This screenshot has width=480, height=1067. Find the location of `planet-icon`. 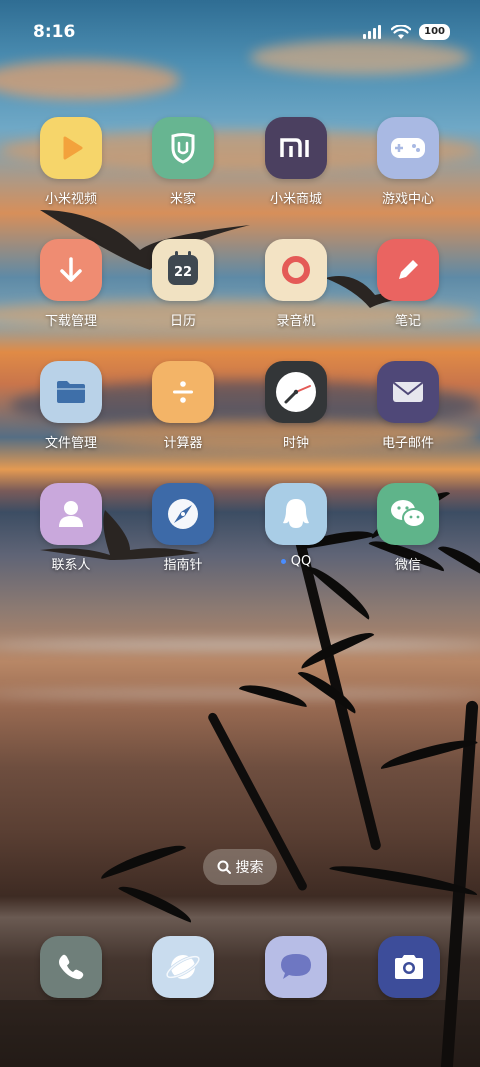

planet-icon is located at coordinates (183, 967).